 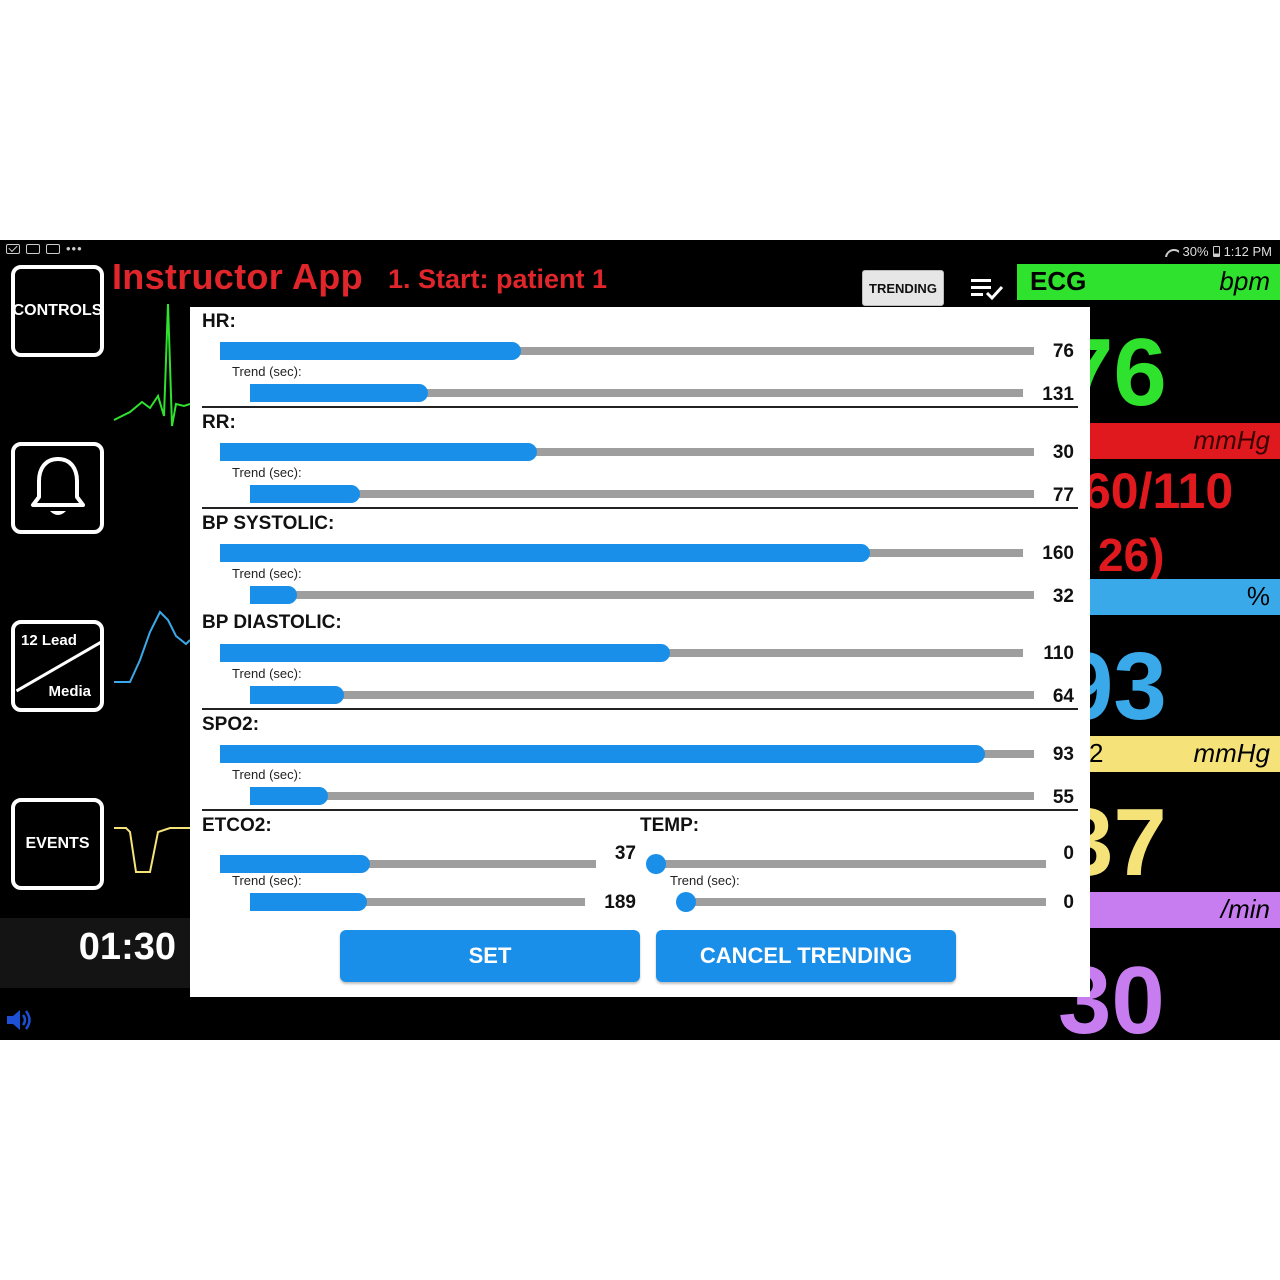 What do you see at coordinates (18, 1020) in the screenshot?
I see `speaker-icon` at bounding box center [18, 1020].